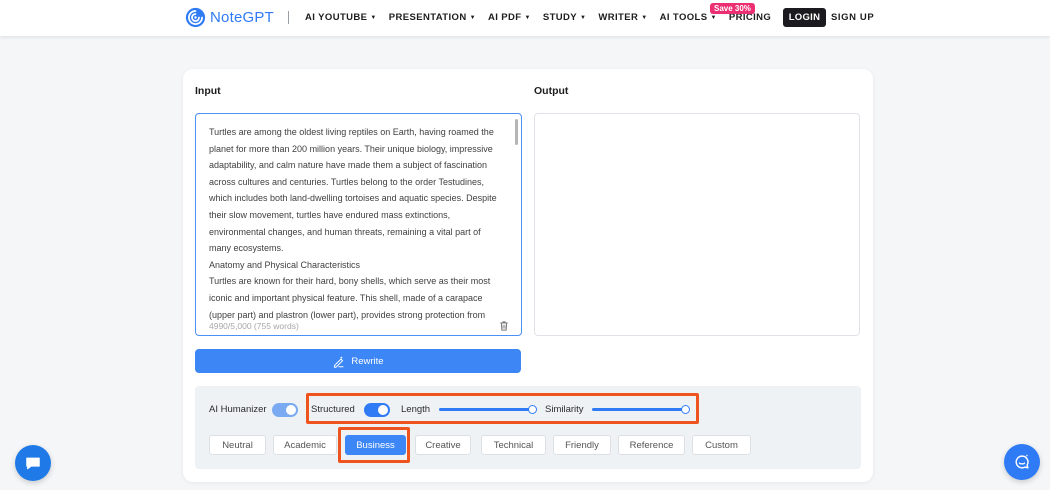  What do you see at coordinates (336, 17) in the screenshot?
I see `nav-item-label: AI YOUTUBE` at bounding box center [336, 17].